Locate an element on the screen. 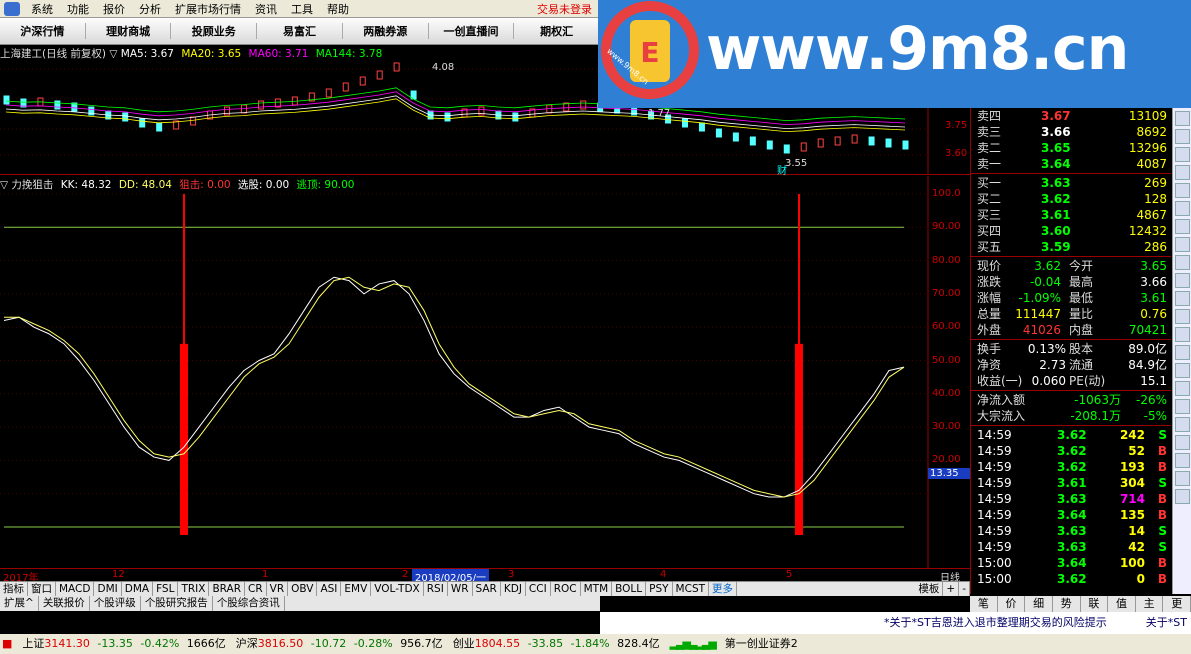  ind-tab: RSI is located at coordinates (436, 589).